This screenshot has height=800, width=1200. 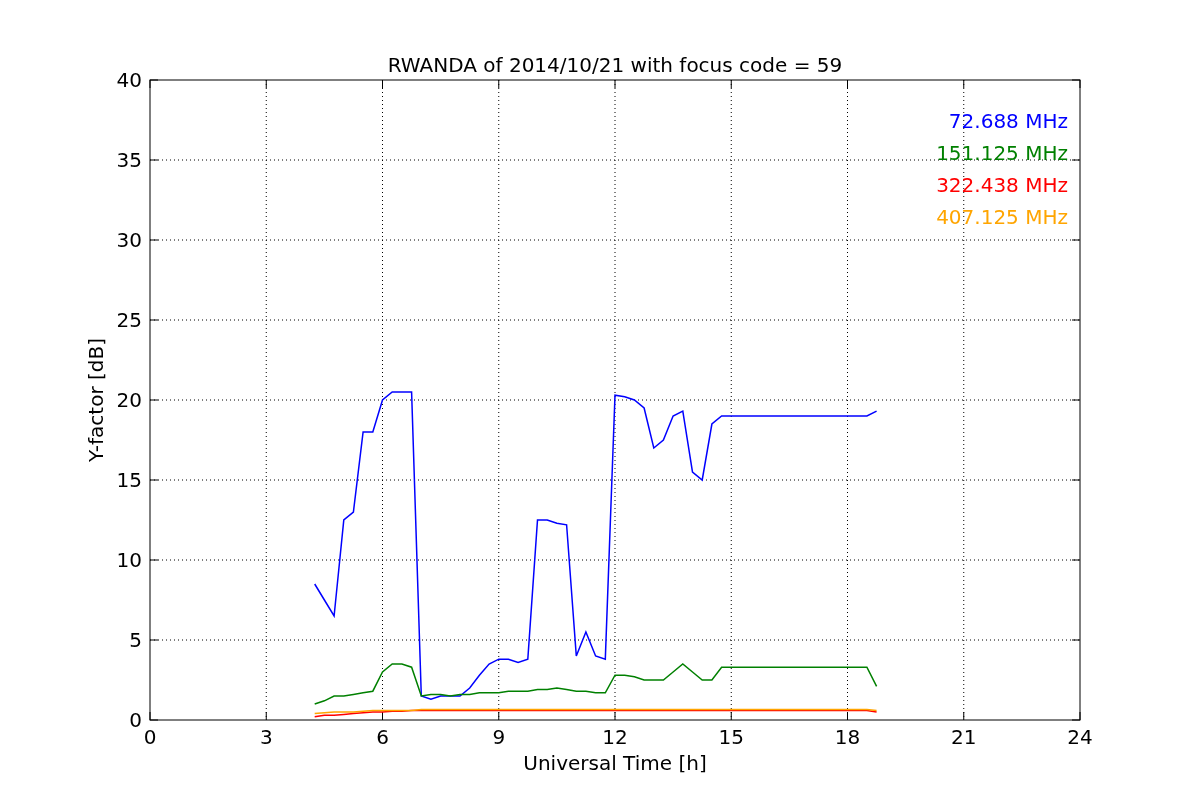 What do you see at coordinates (129, 240) in the screenshot?
I see `y-tick-label: 30` at bounding box center [129, 240].